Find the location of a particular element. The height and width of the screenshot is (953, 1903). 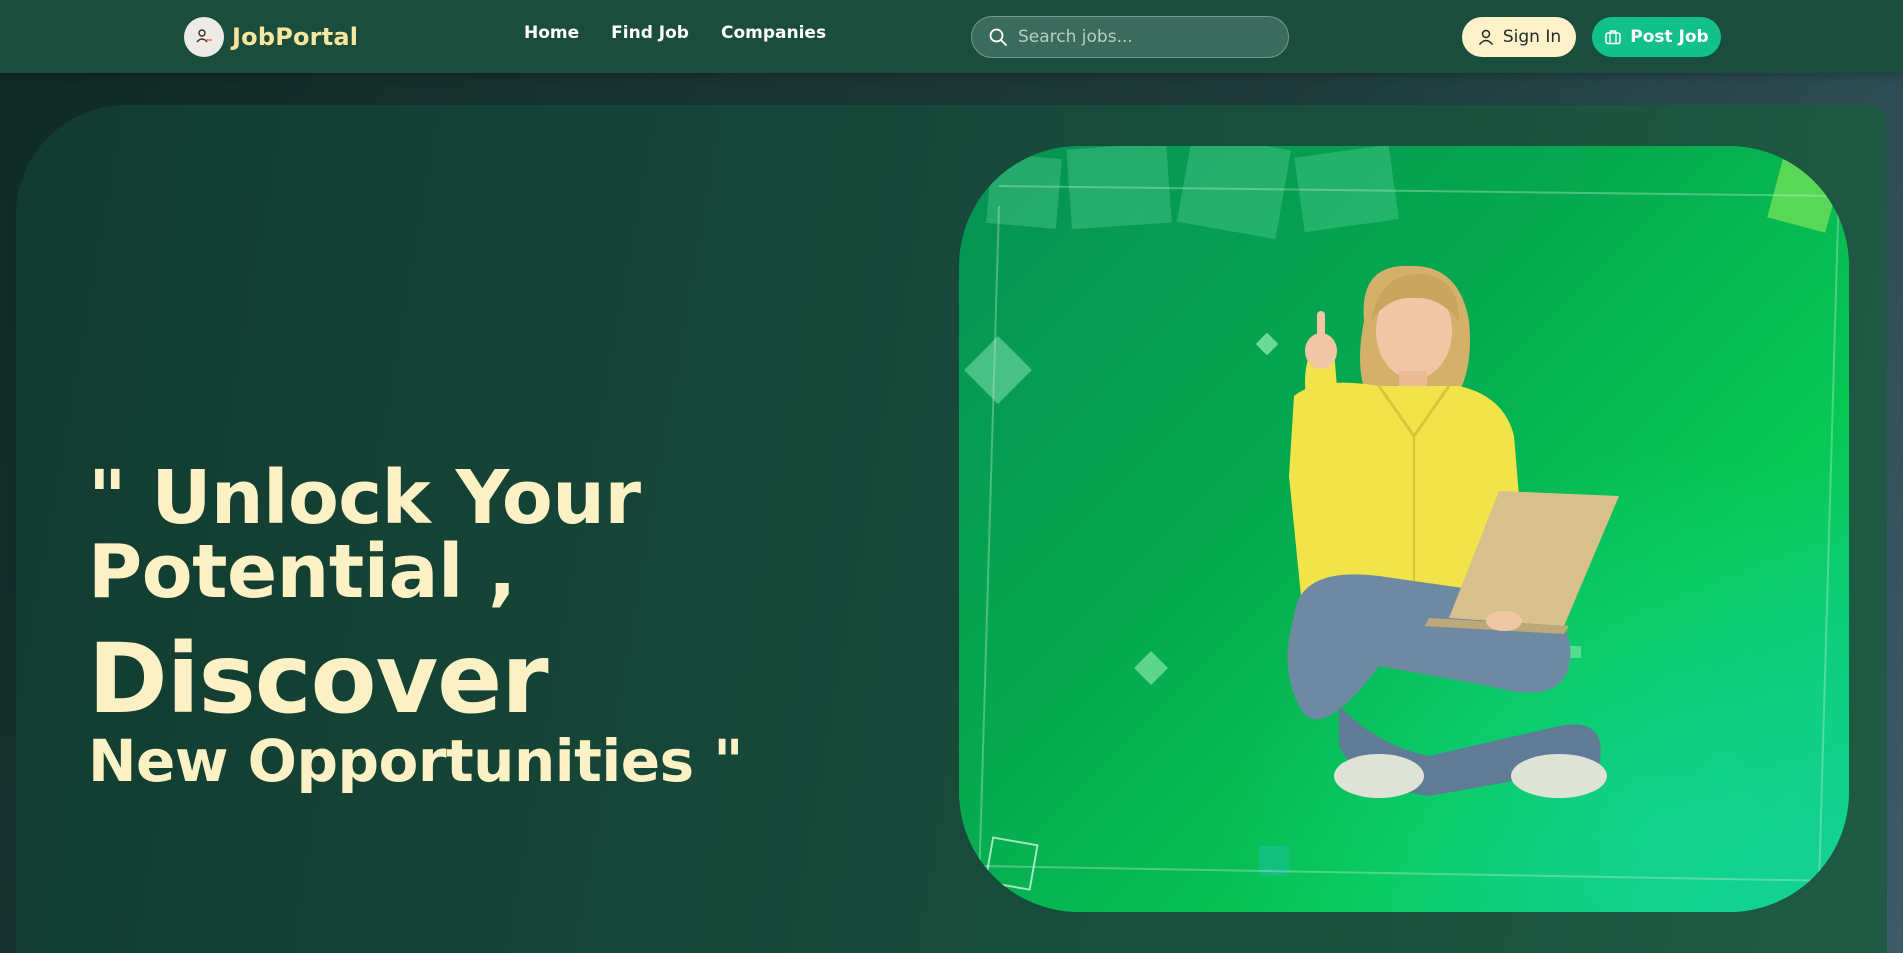

brand-logo: JobPortal is located at coordinates (271, 36).